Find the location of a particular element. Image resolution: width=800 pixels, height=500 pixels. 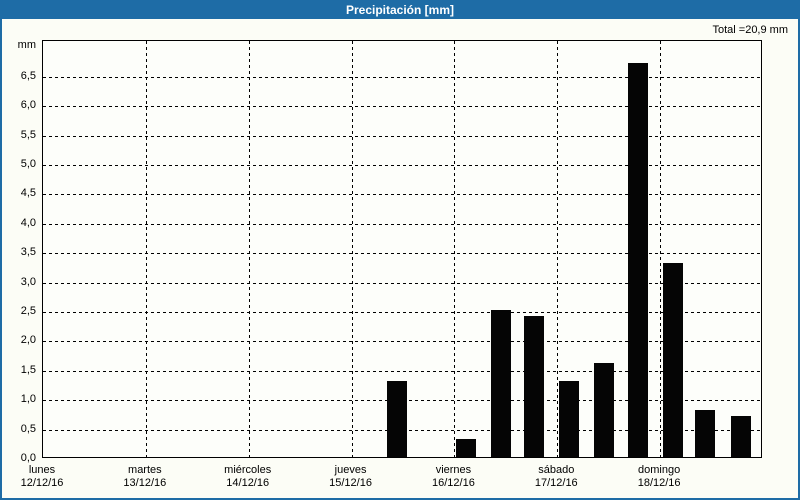

y-axis-tick-label: 0,0 is located at coordinates (28, 458).